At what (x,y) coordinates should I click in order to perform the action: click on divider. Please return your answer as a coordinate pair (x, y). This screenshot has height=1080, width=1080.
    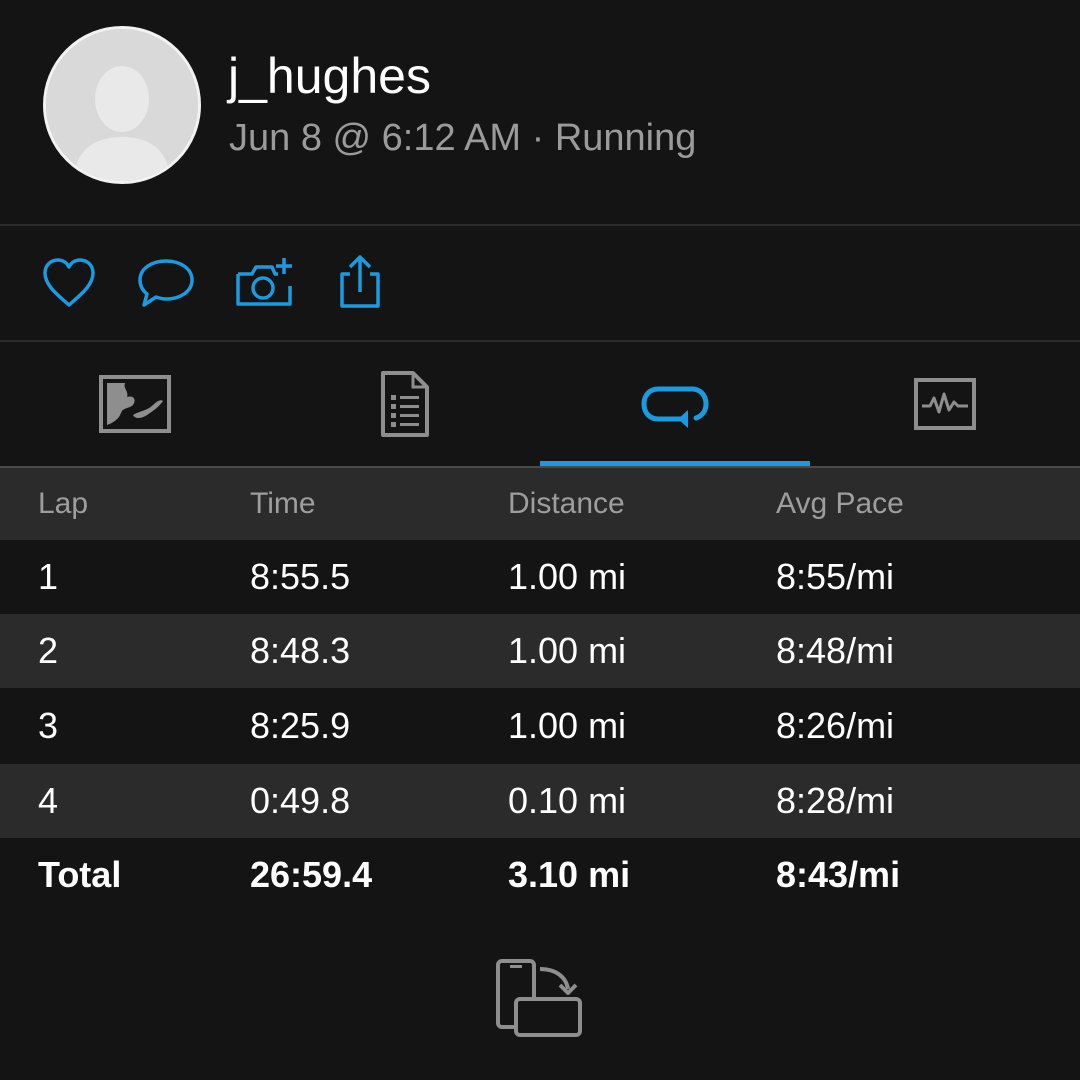
    Looking at the image, I should click on (540, 225).